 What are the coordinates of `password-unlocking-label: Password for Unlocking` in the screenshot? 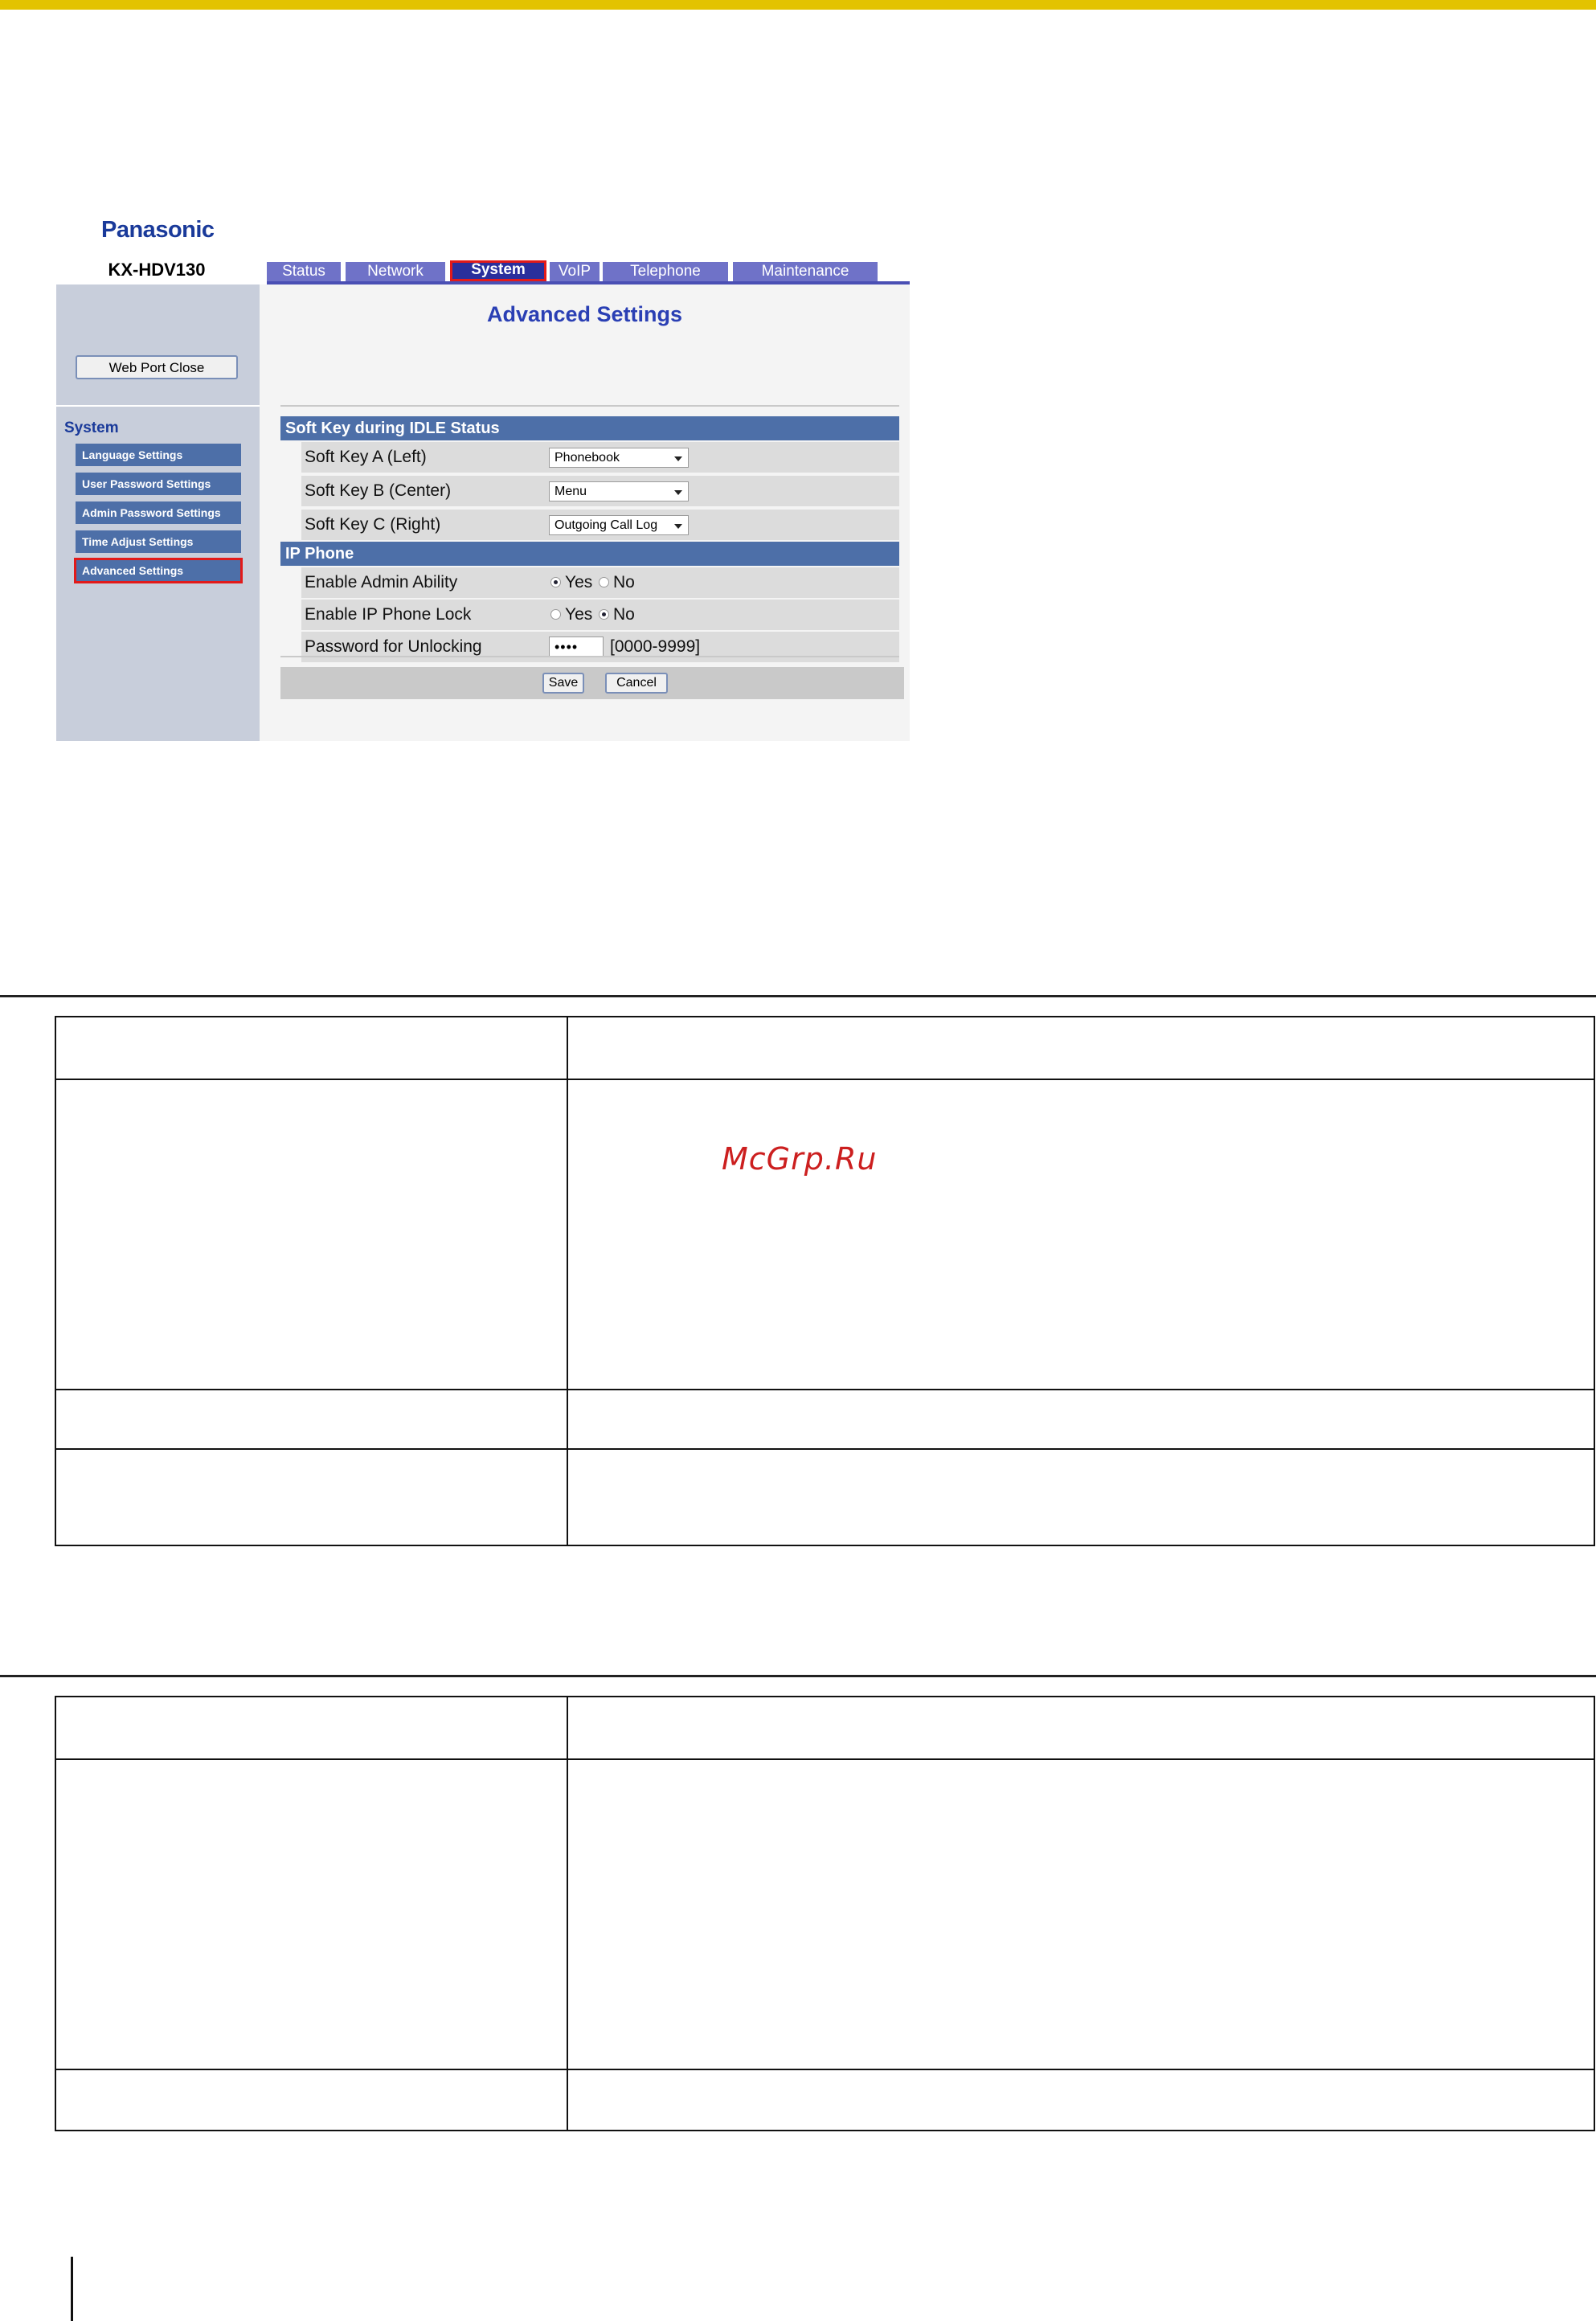 It's located at (393, 646).